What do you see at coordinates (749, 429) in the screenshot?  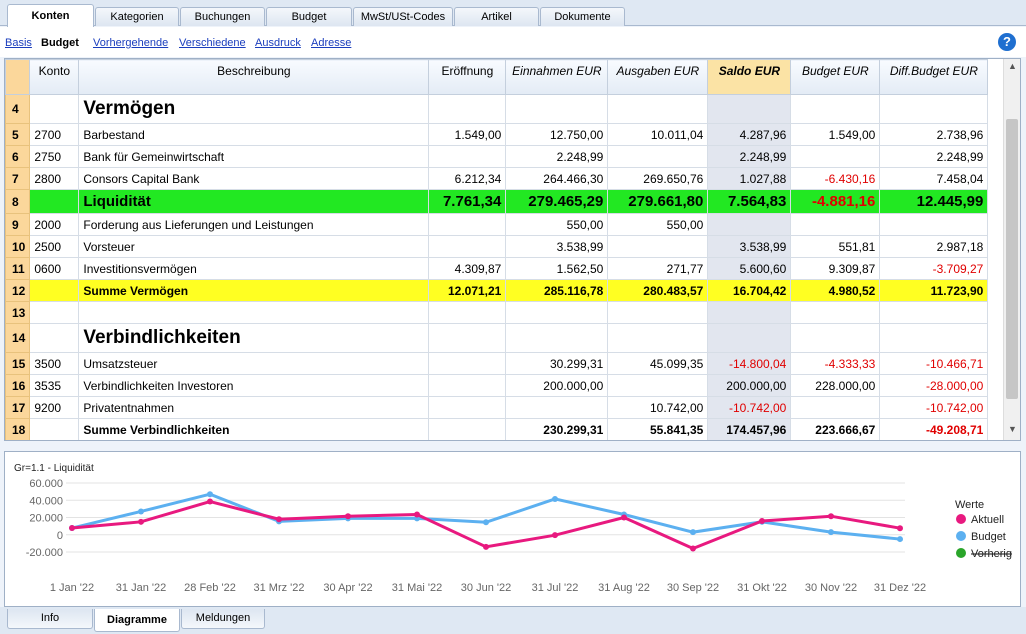 I see `cell-sal: 174.457,96` at bounding box center [749, 429].